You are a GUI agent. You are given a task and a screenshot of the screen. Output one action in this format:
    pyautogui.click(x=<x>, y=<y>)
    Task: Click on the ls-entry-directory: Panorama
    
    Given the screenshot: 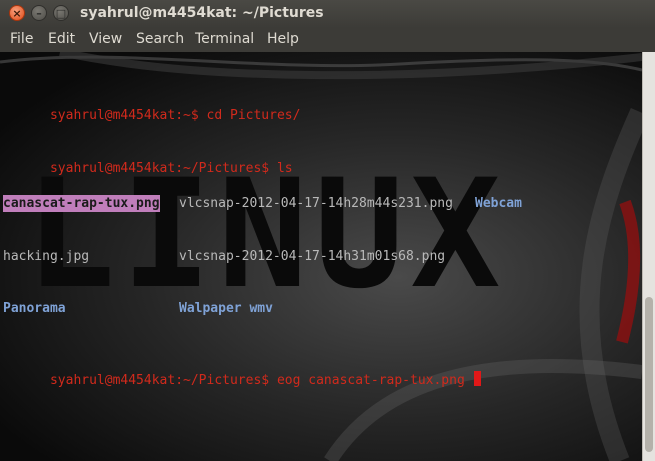 What is the action you would take?
    pyautogui.click(x=34, y=309)
    